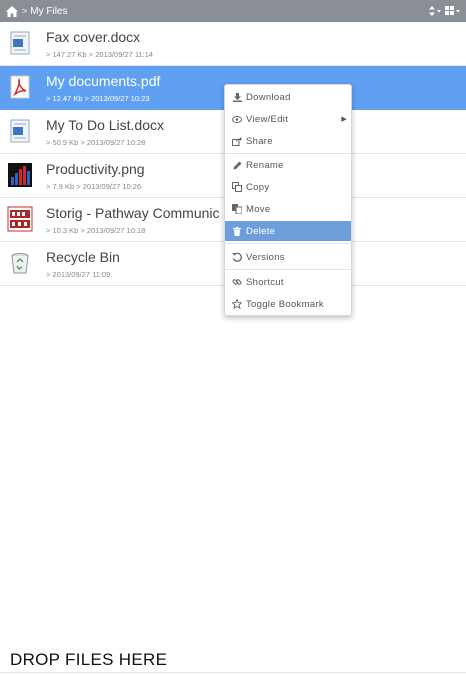 This screenshot has height=674, width=466. What do you see at coordinates (133, 213) in the screenshot?
I see `file-name: Storig - Pathway Communic` at bounding box center [133, 213].